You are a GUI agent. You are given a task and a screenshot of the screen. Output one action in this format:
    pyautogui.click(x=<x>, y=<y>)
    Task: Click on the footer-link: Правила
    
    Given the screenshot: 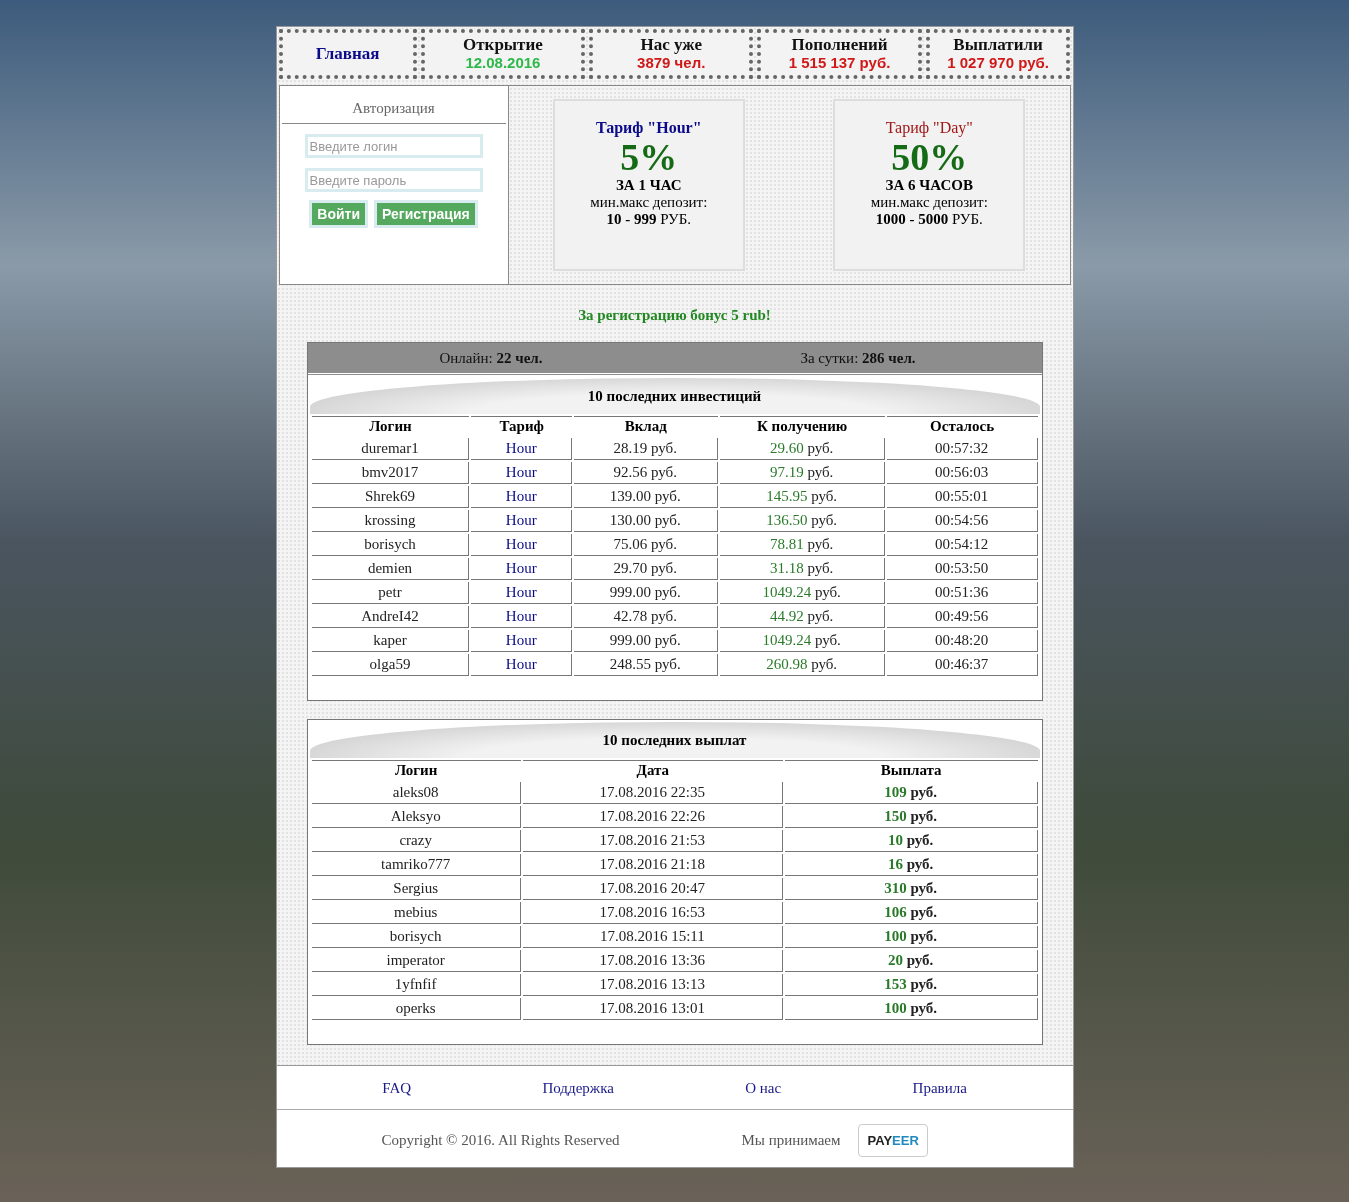 What is the action you would take?
    pyautogui.click(x=939, y=1088)
    